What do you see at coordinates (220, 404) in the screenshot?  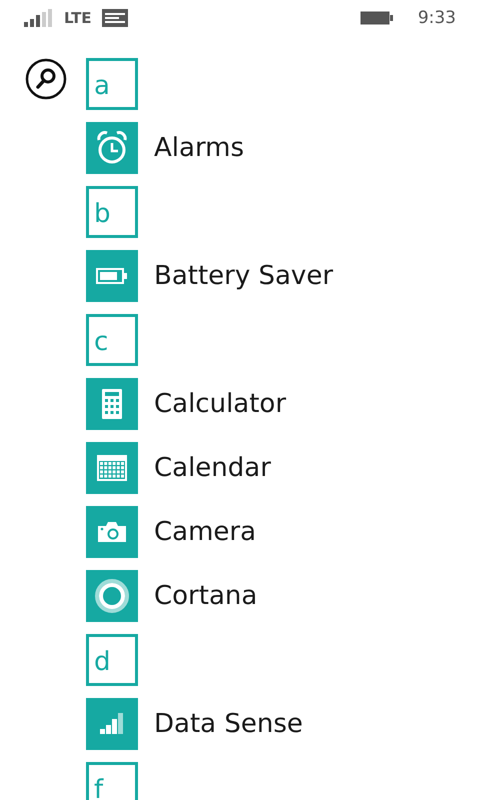 I see `app-name: Calculator` at bounding box center [220, 404].